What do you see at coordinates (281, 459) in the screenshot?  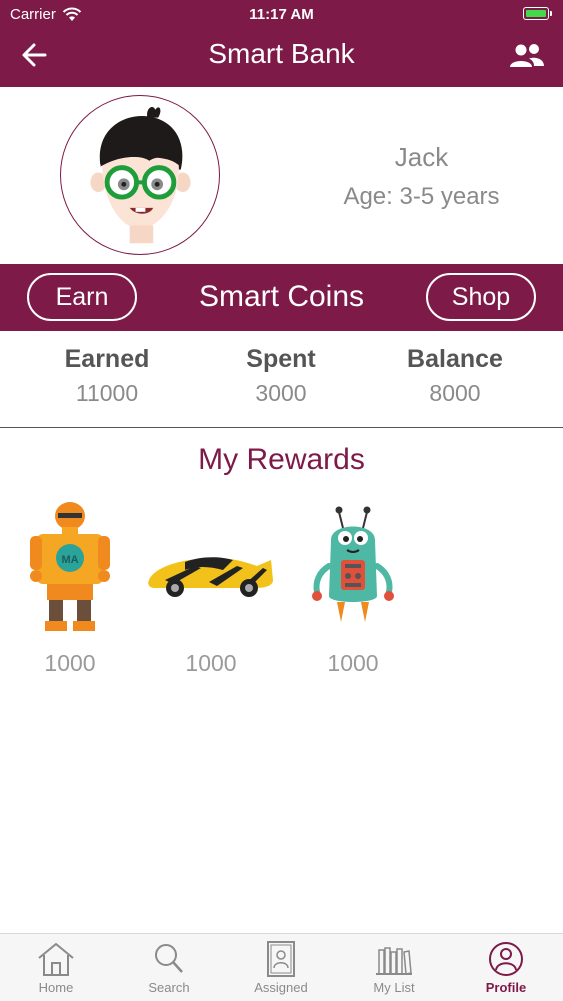 I see `rewards-title: My Rewards` at bounding box center [281, 459].